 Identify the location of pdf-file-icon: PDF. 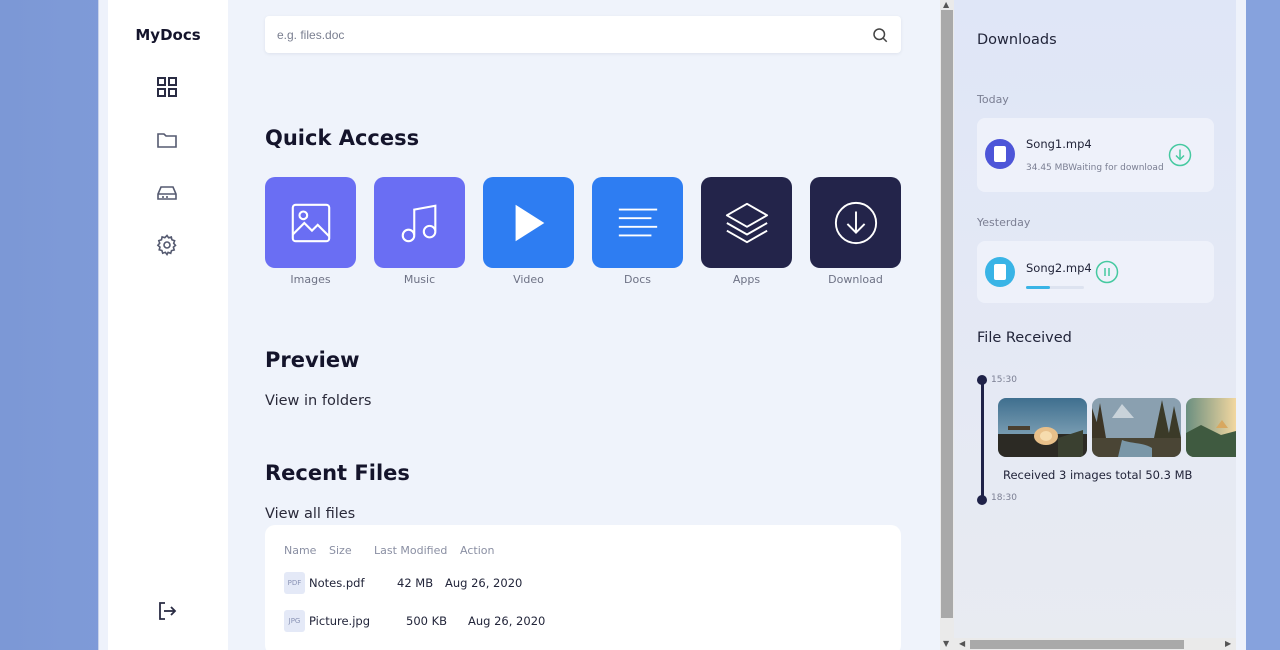
(294, 583).